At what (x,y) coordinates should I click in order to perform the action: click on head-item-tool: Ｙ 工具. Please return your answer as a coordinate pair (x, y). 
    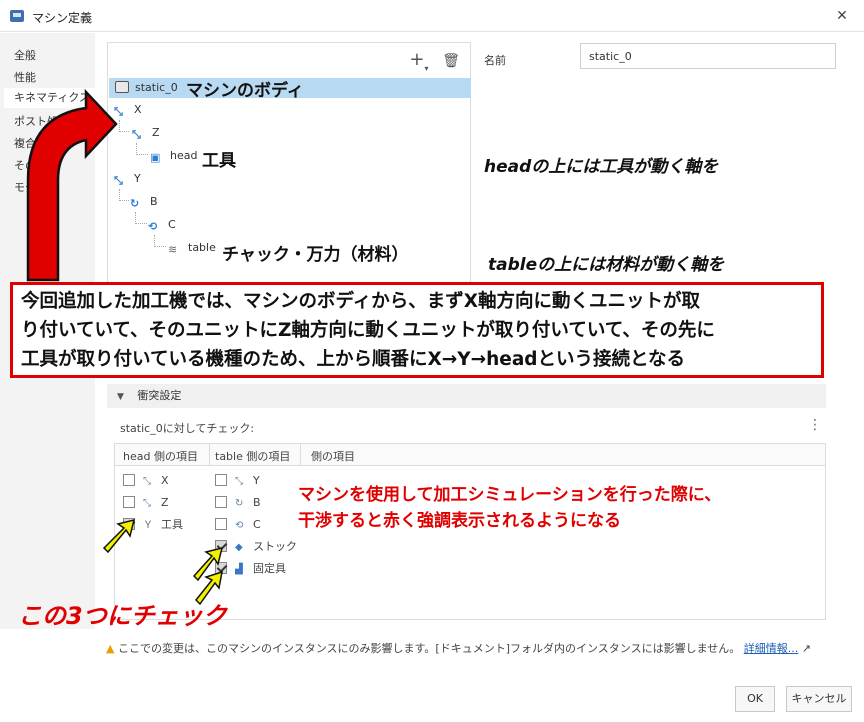
    Looking at the image, I should click on (153, 525).